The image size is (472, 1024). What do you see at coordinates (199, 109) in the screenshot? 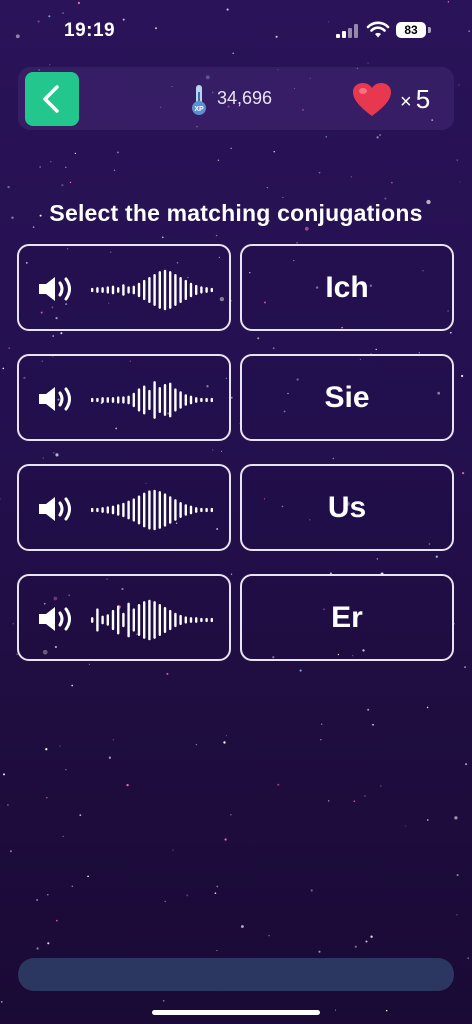
I see `svg-text: XP` at bounding box center [199, 109].